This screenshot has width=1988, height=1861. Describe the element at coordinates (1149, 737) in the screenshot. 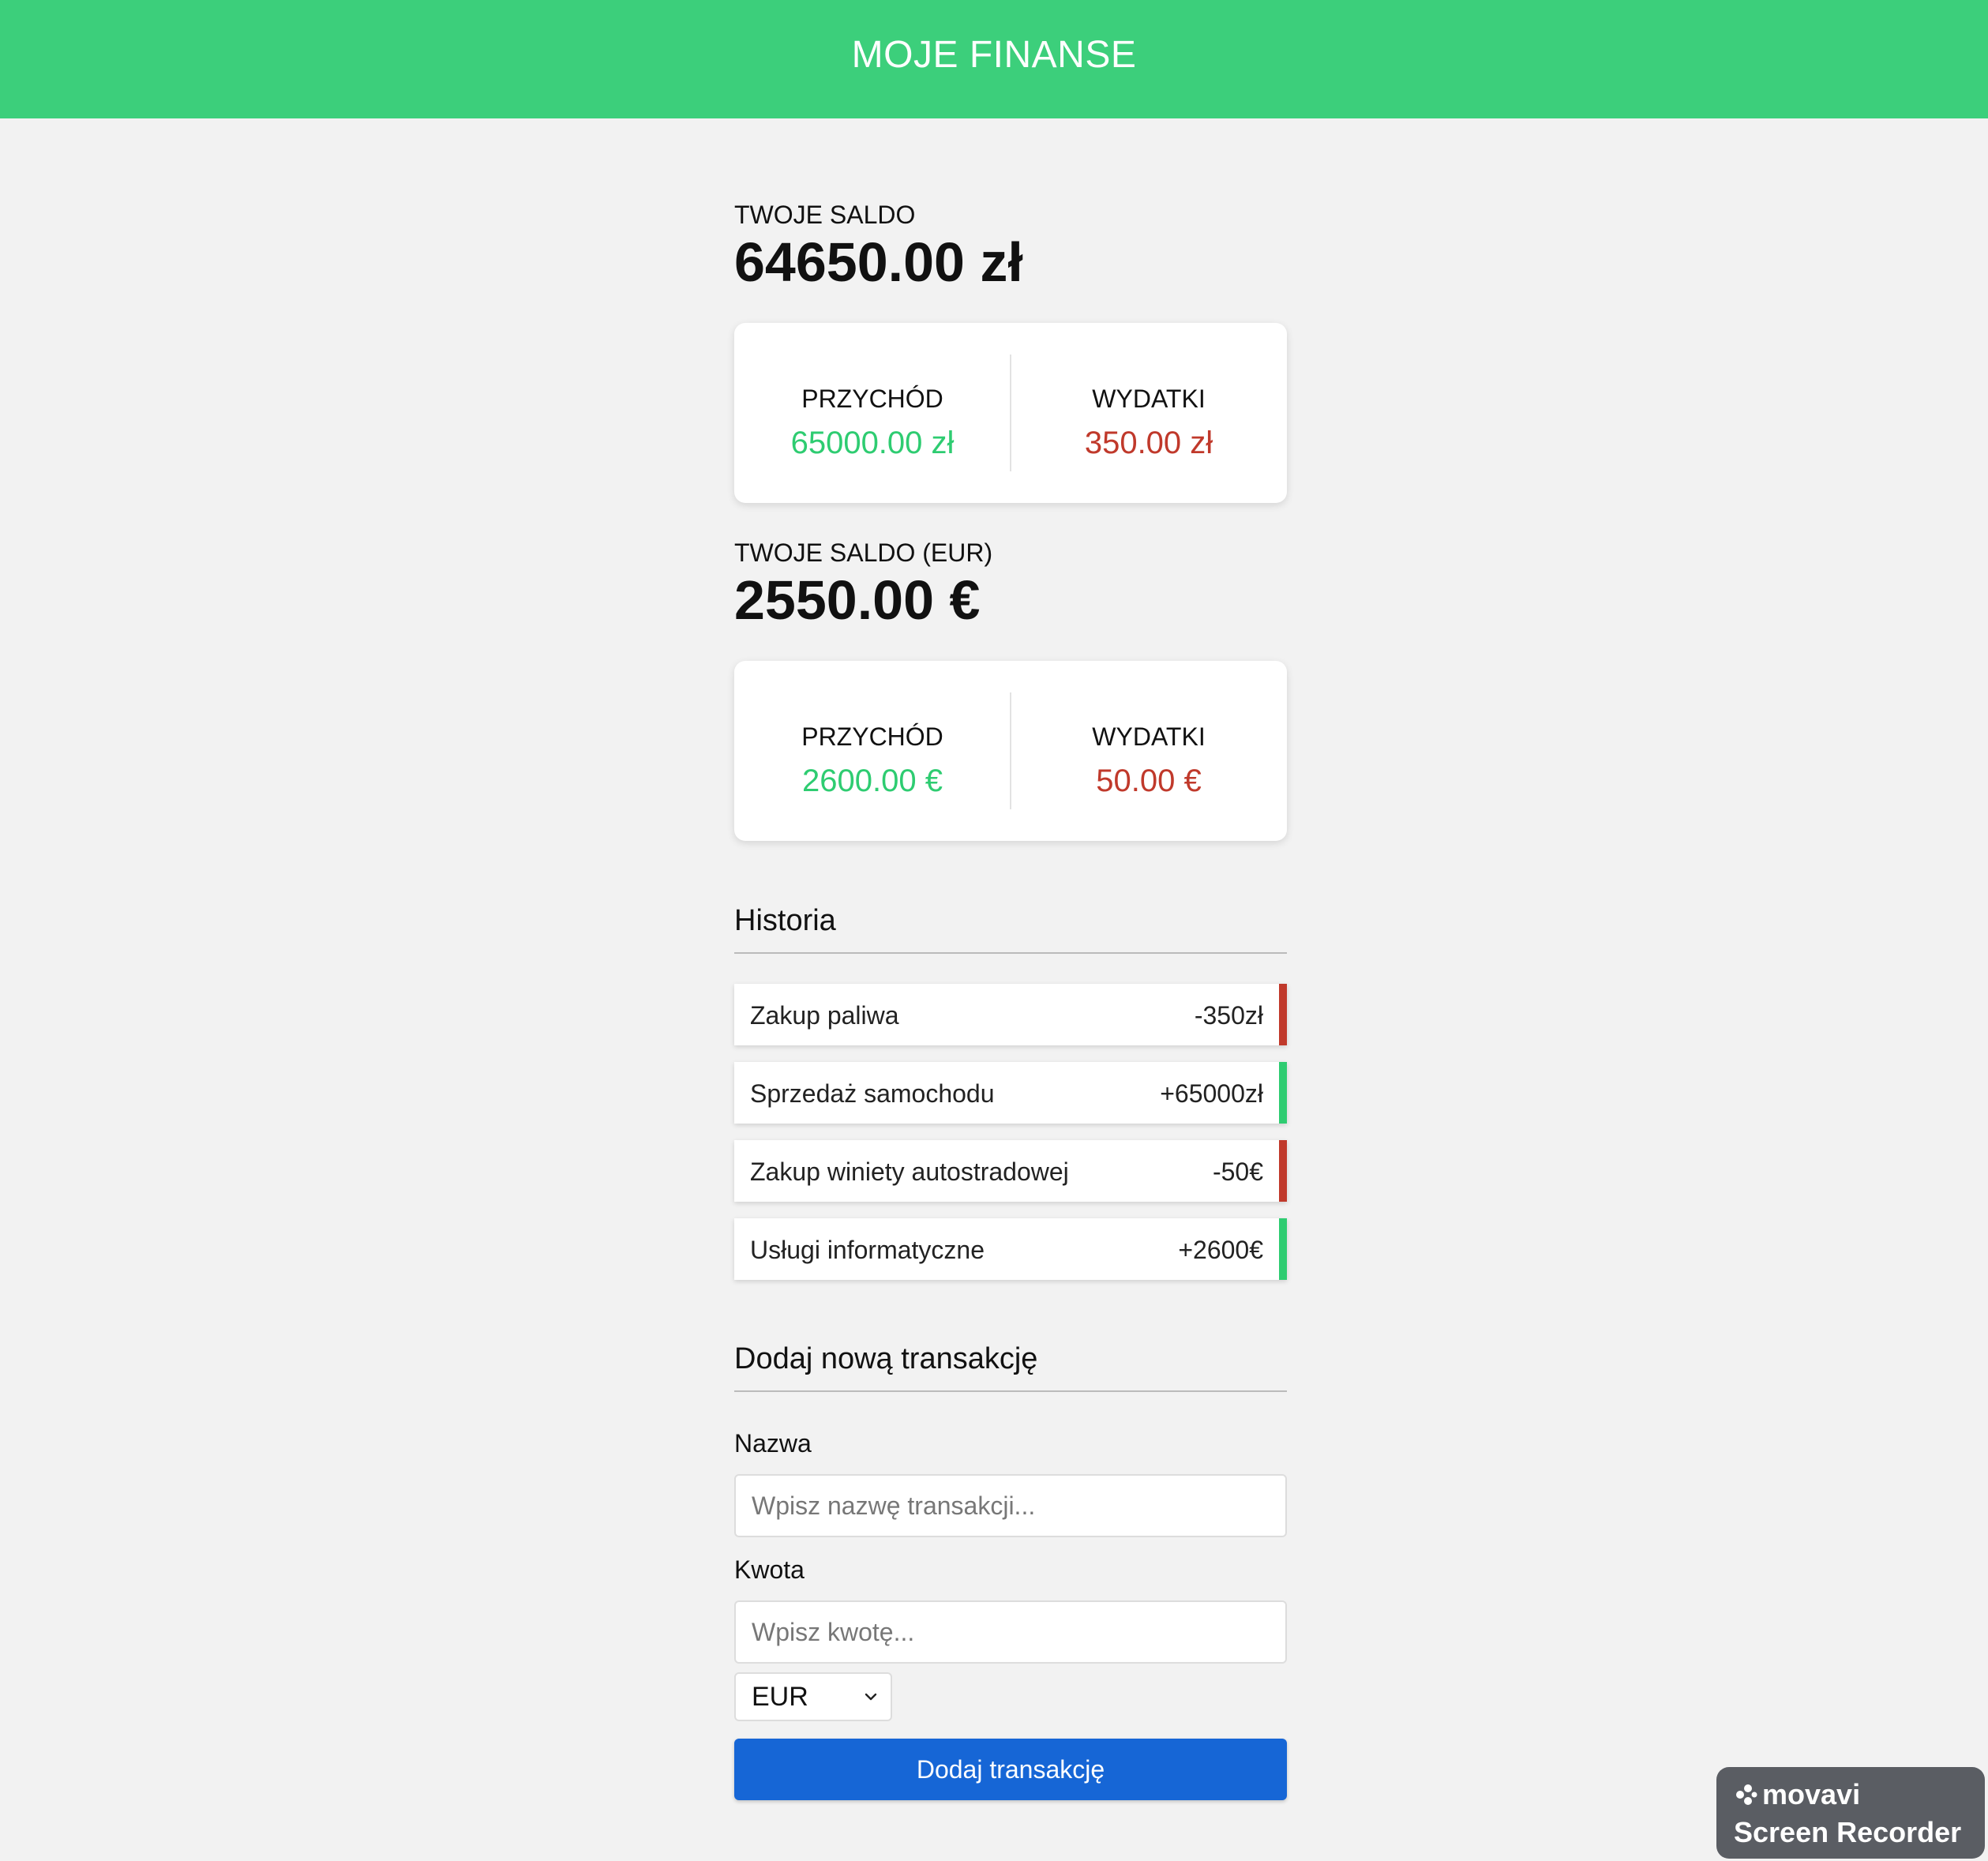

I see `eur-expense-label: WYDATKI` at that location.